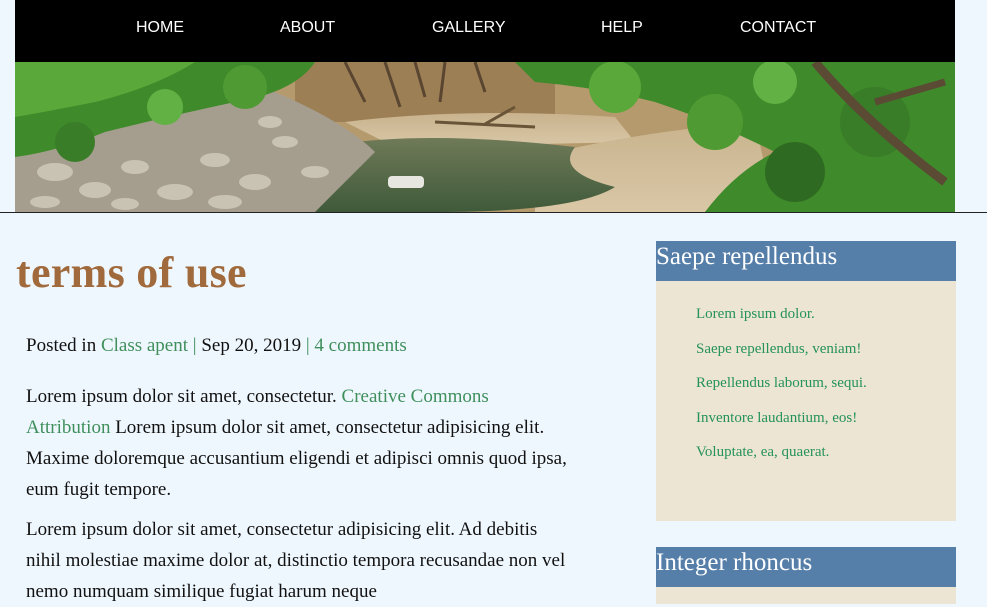 This screenshot has width=987, height=607. Describe the element at coordinates (61, 345) in the screenshot. I see `post-meta-prefix: Posted in` at that location.